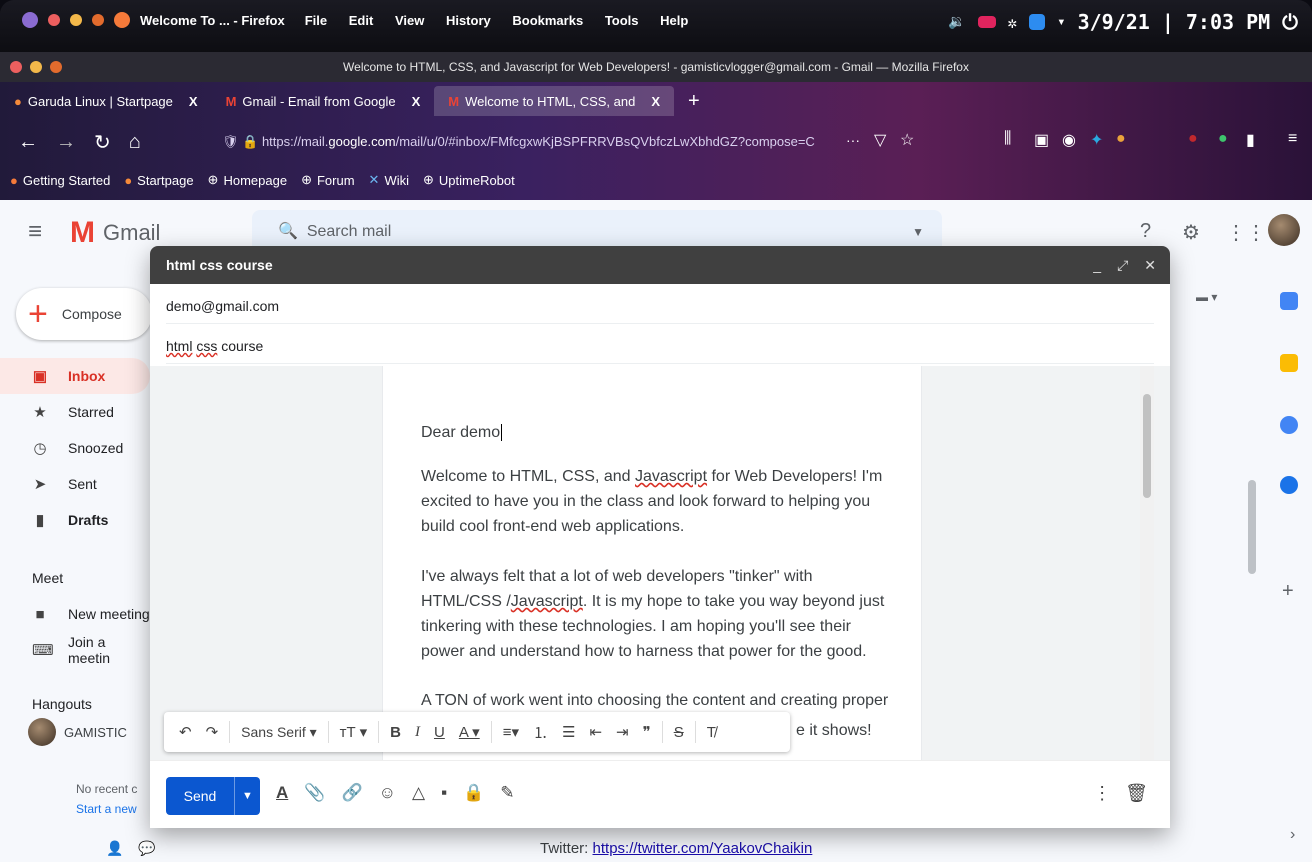 The height and width of the screenshot is (862, 1312). Describe the element at coordinates (540, 732) in the screenshot. I see `numbered-list-icon: ⒈` at that location.